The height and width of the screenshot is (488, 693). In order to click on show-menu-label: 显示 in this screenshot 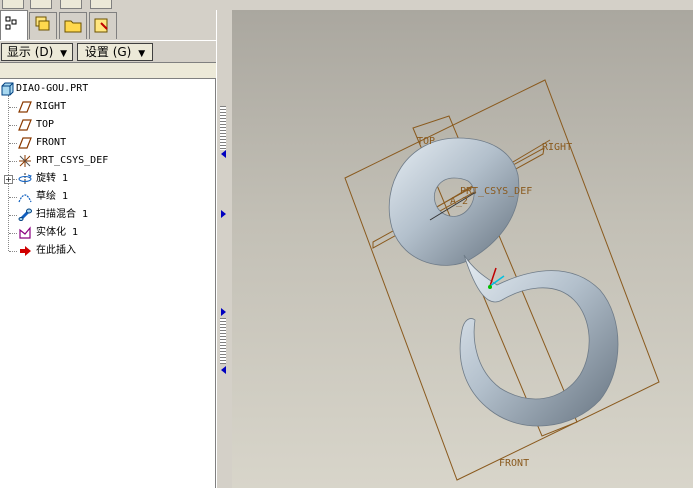, I will do `click(18, 52)`.